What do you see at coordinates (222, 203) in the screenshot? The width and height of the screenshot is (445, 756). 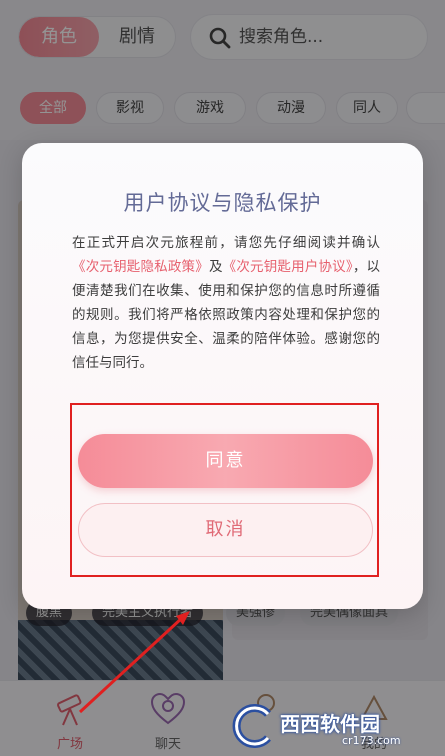 I see `dialog-title: 用户协议与隐私保护` at bounding box center [222, 203].